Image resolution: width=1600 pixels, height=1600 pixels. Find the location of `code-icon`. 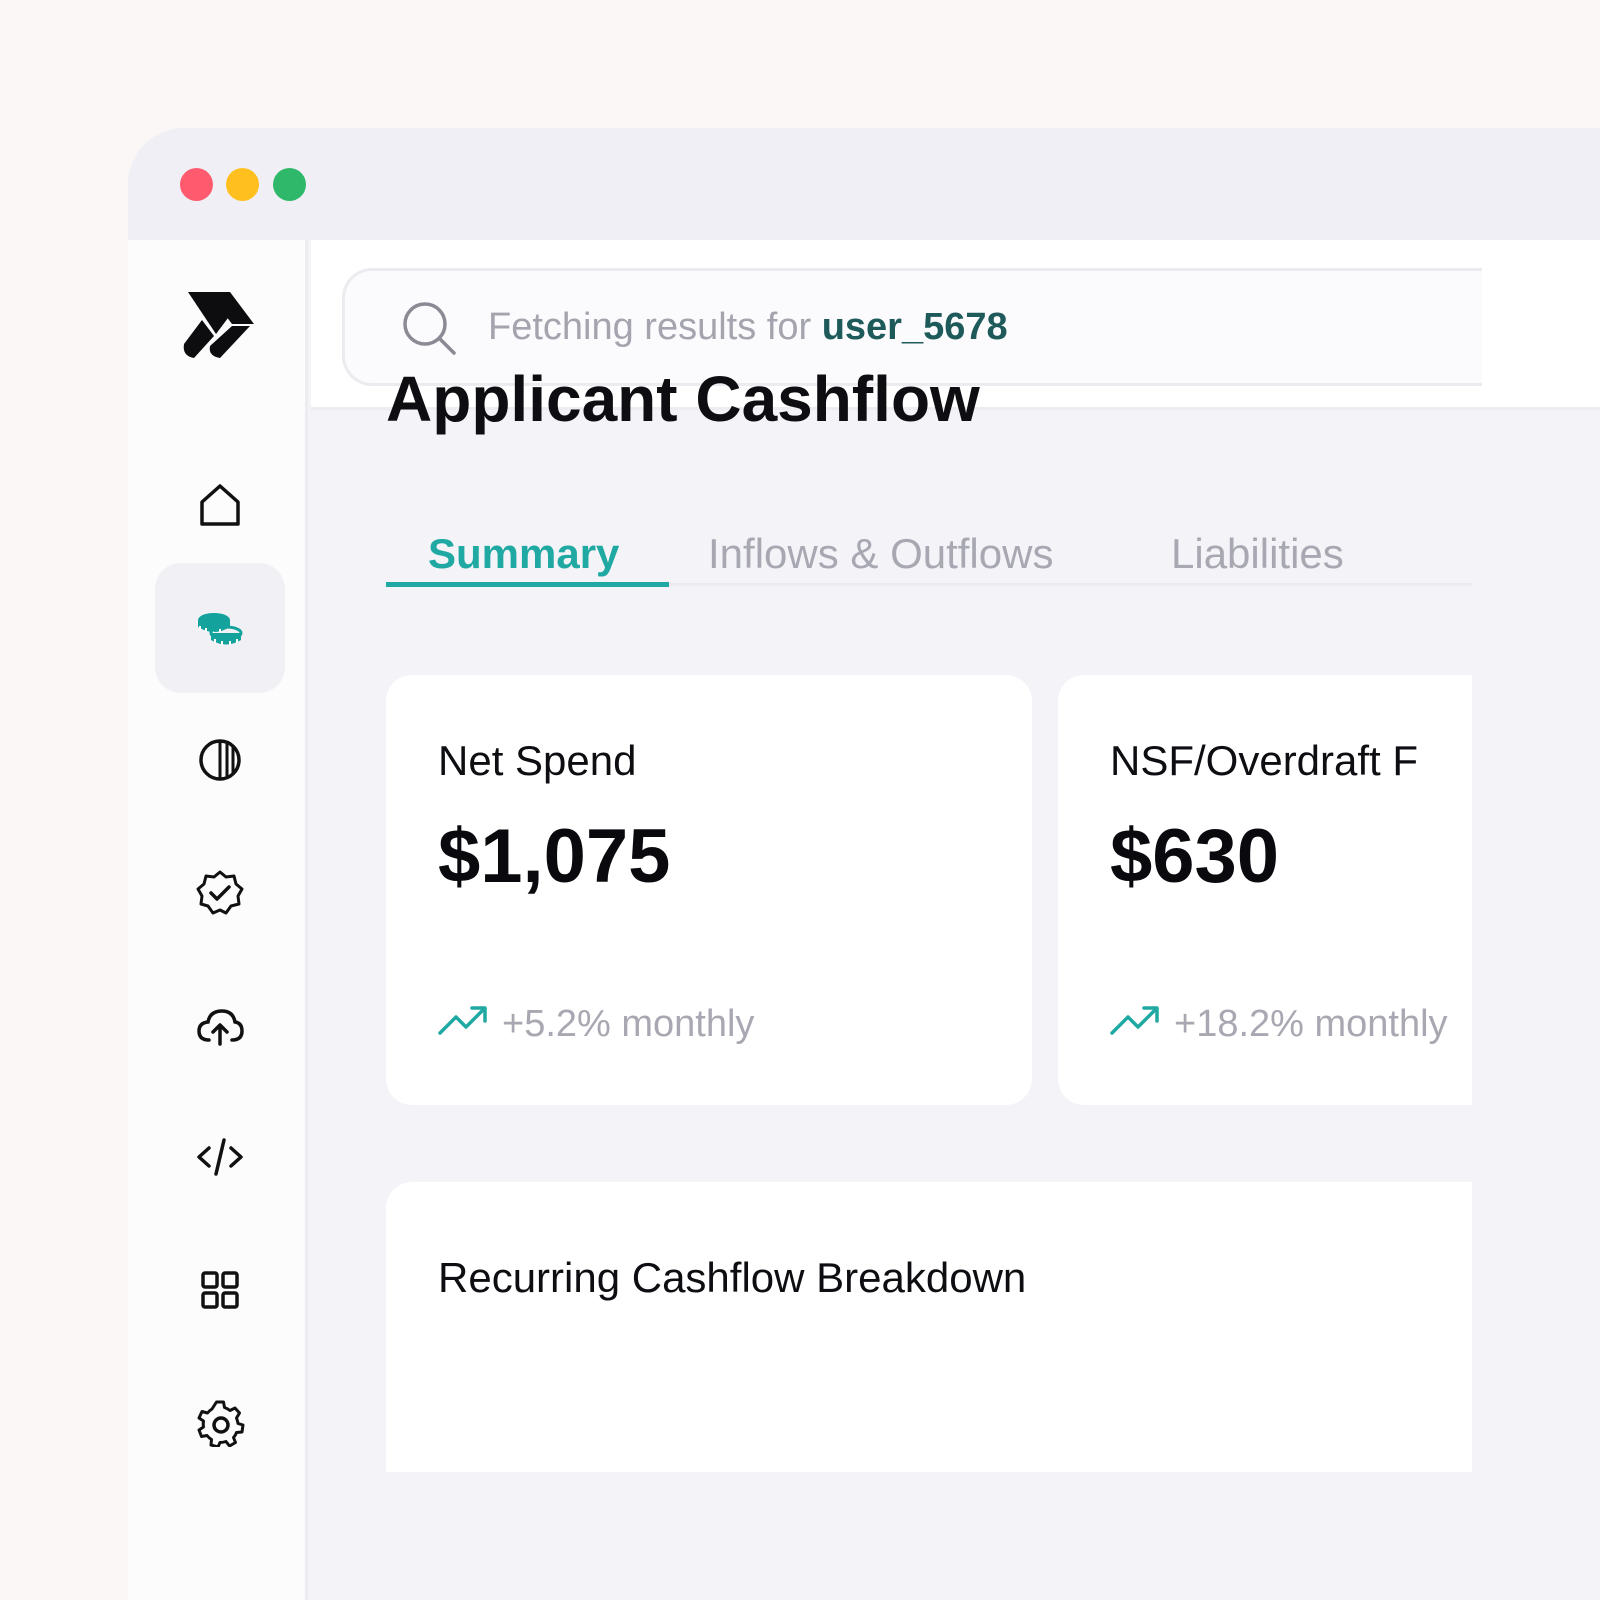

code-icon is located at coordinates (220, 1157).